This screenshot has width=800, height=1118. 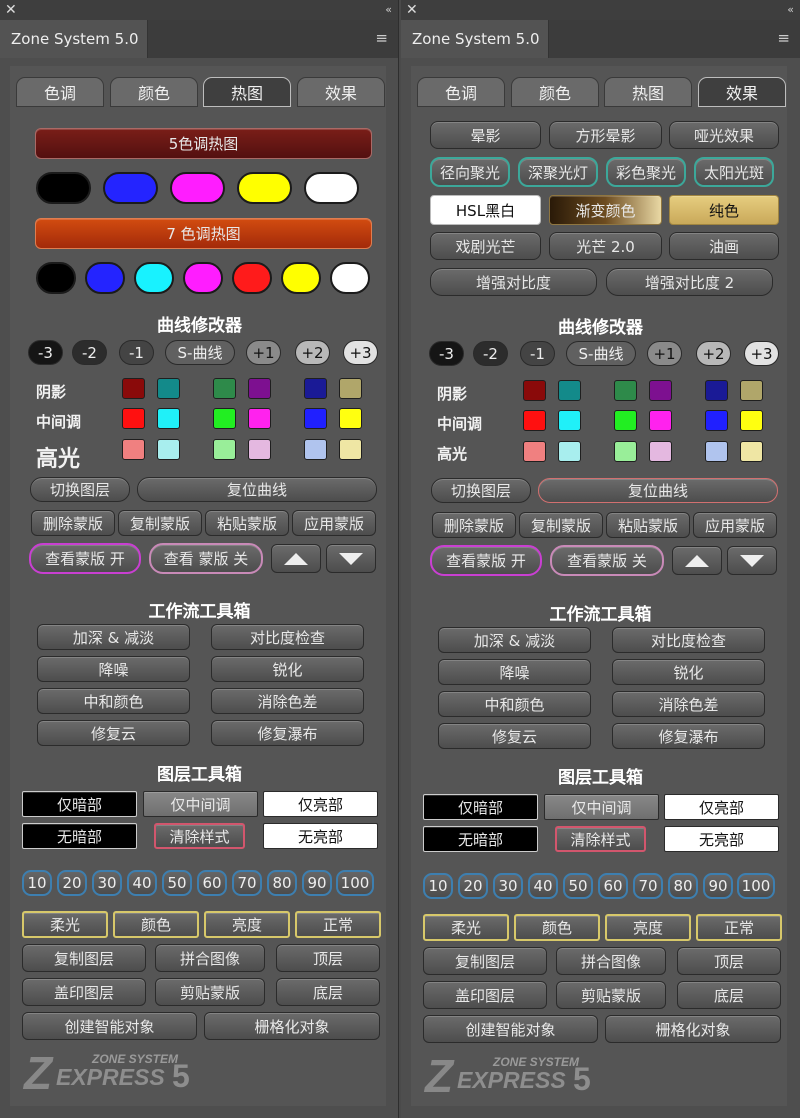 I want to click on radial-spotlight-button: 径向聚光, so click(x=470, y=172).